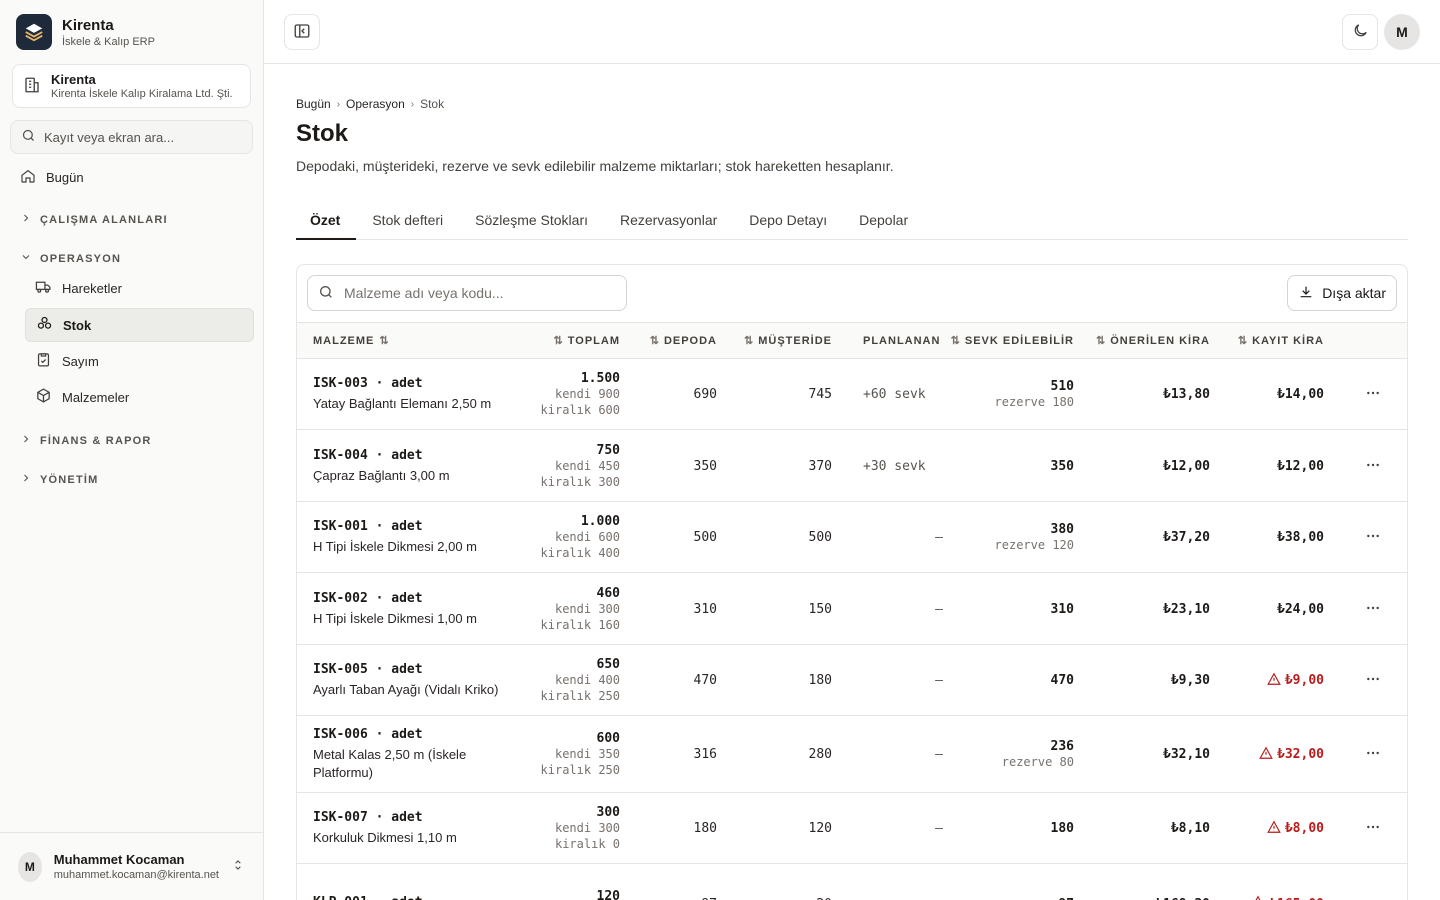 The height and width of the screenshot is (900, 1440). I want to click on tab-summary: Özet, so click(326, 222).